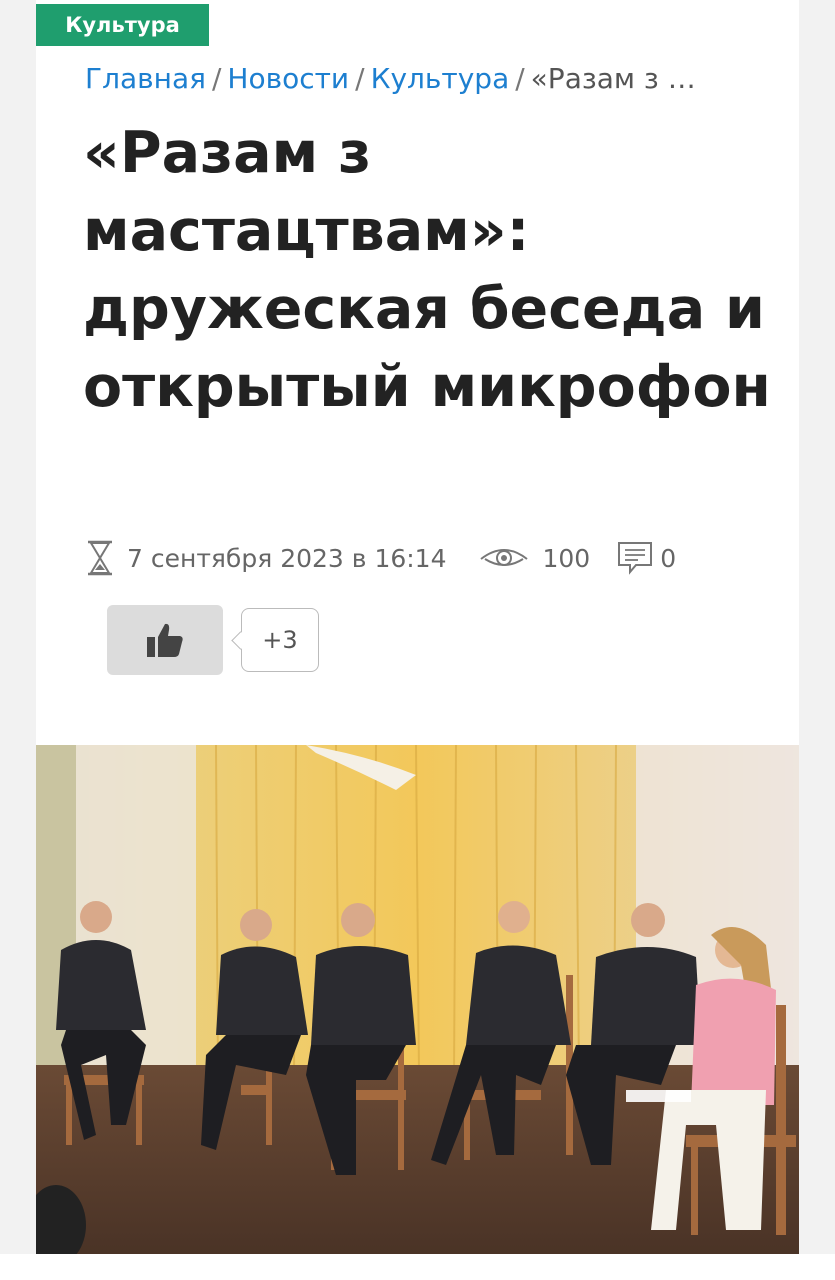 The width and height of the screenshot is (835, 1280). What do you see at coordinates (100, 558) in the screenshot?
I see `hourglass-icon` at bounding box center [100, 558].